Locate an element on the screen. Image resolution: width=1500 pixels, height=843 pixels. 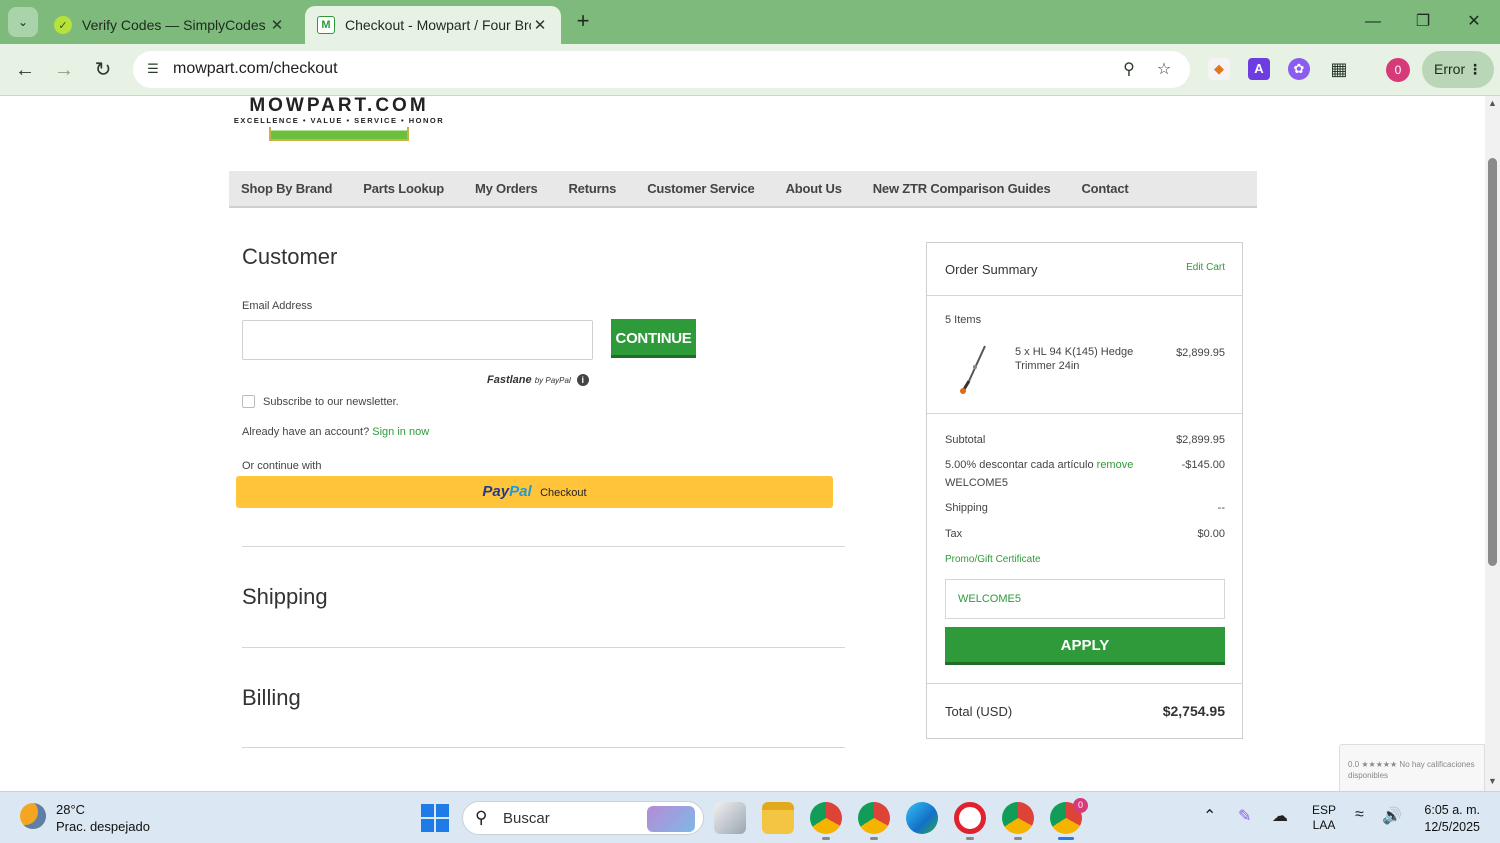
restore-button: ❐ is located at coordinates (1423, 22).